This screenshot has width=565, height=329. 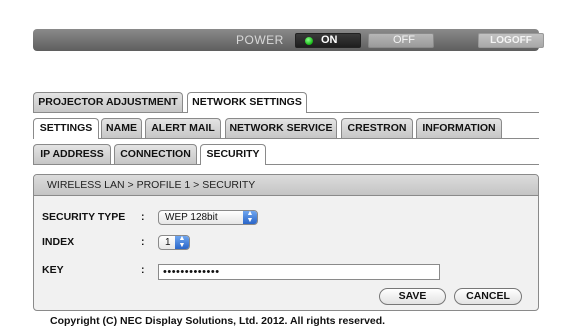 I want to click on tab-security: SECURITY, so click(x=233, y=154).